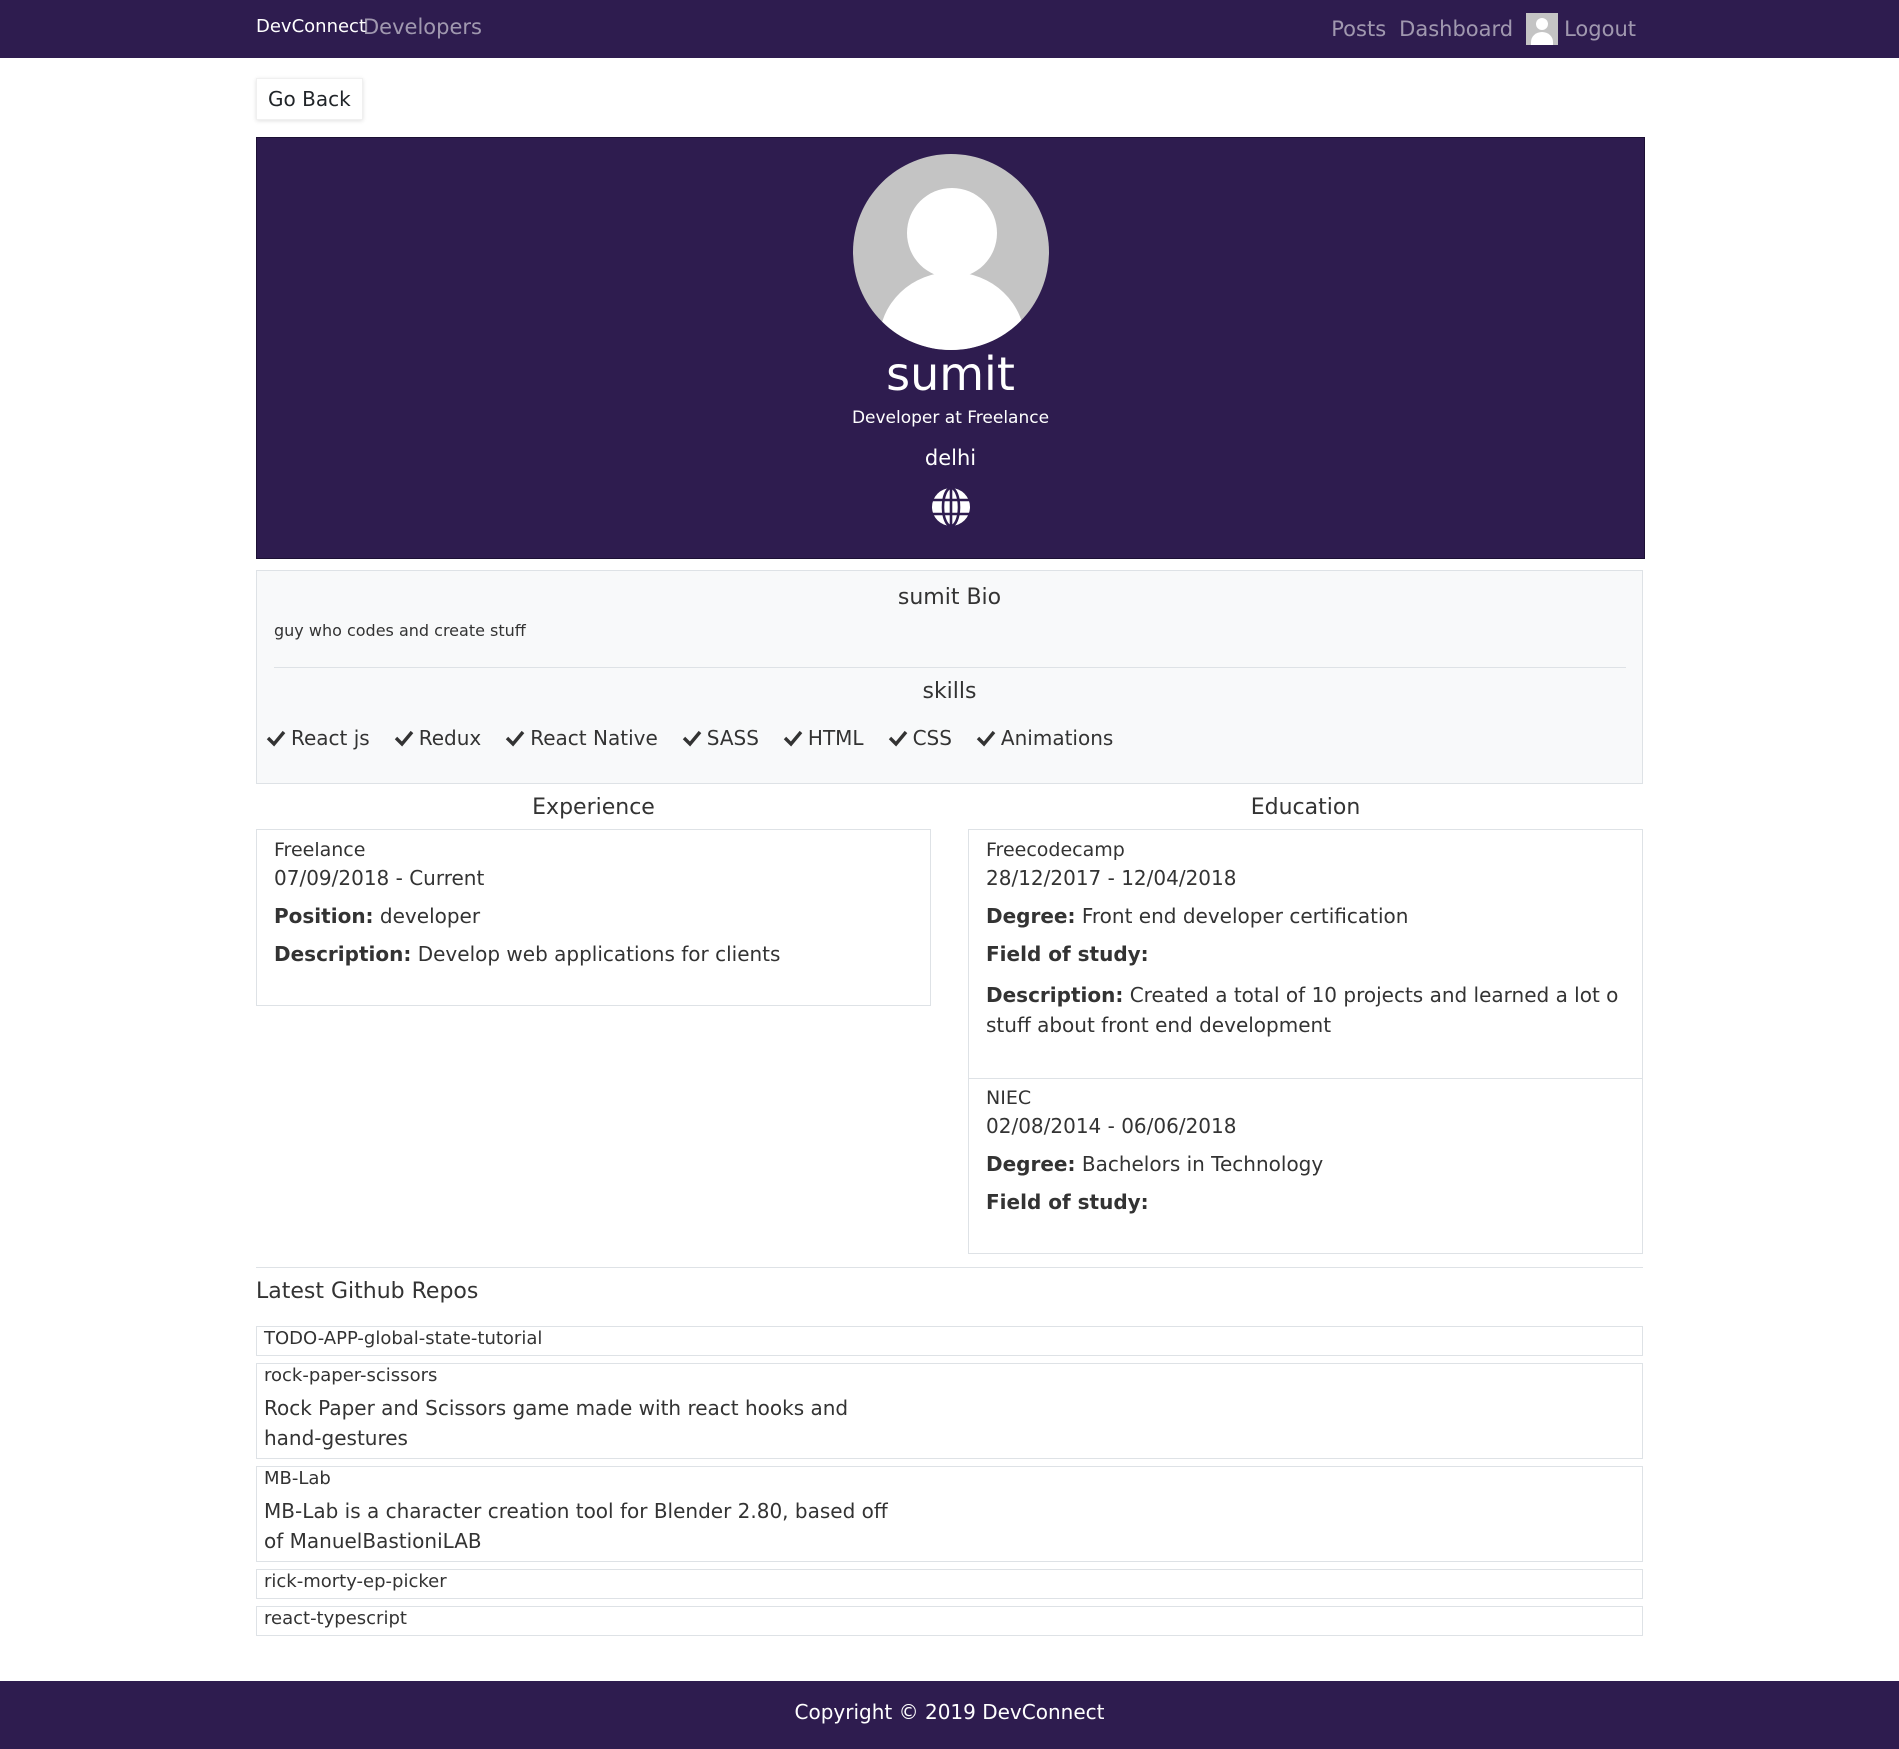 Image resolution: width=1899 pixels, height=1749 pixels. I want to click on logout-label: Logout, so click(1600, 29).